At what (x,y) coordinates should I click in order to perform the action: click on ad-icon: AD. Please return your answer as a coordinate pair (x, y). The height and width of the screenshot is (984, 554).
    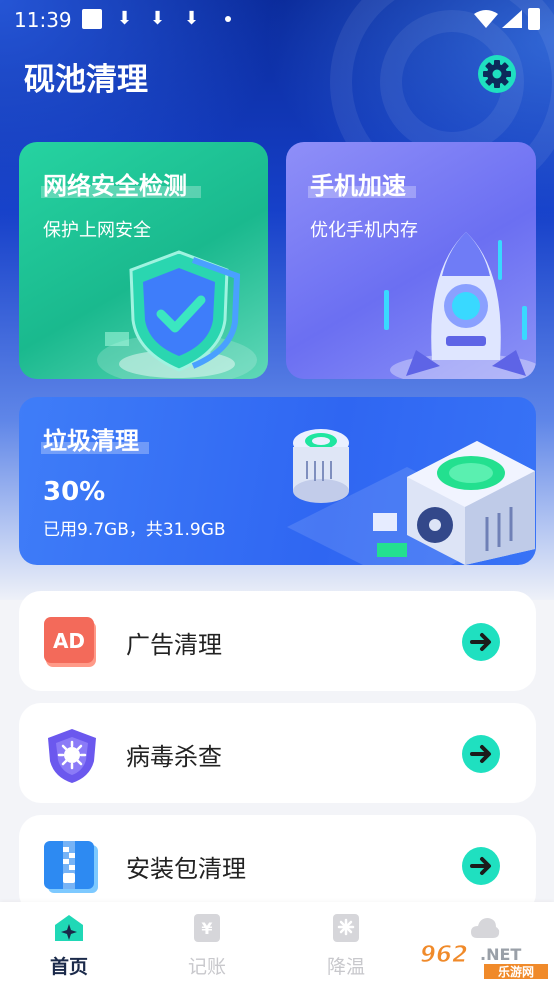
    Looking at the image, I should click on (70, 642).